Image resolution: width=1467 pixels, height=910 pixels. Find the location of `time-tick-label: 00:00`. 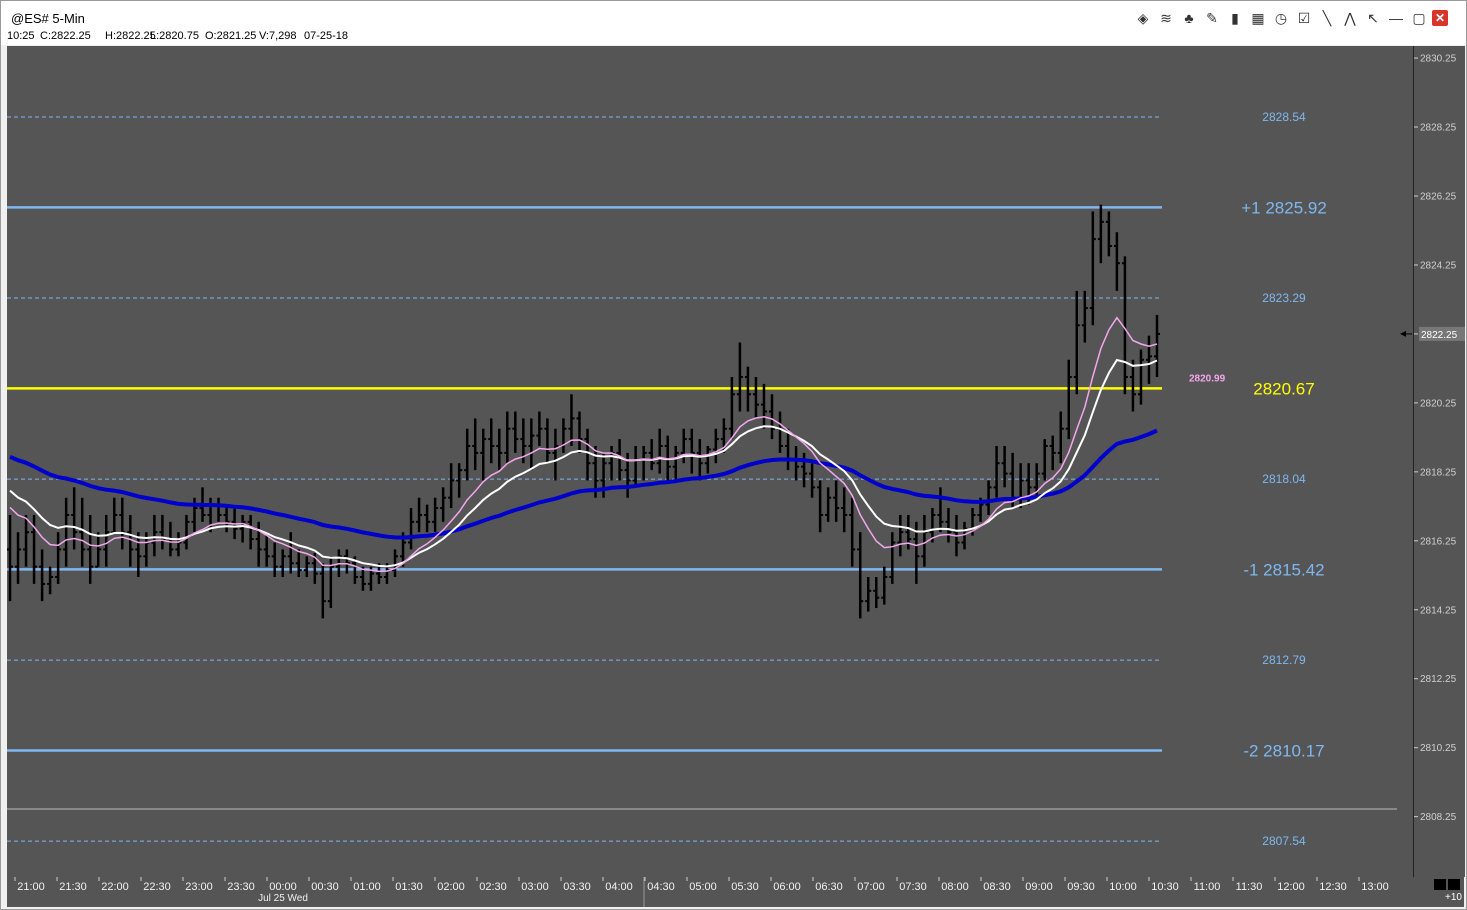

time-tick-label: 00:00 is located at coordinates (283, 887).